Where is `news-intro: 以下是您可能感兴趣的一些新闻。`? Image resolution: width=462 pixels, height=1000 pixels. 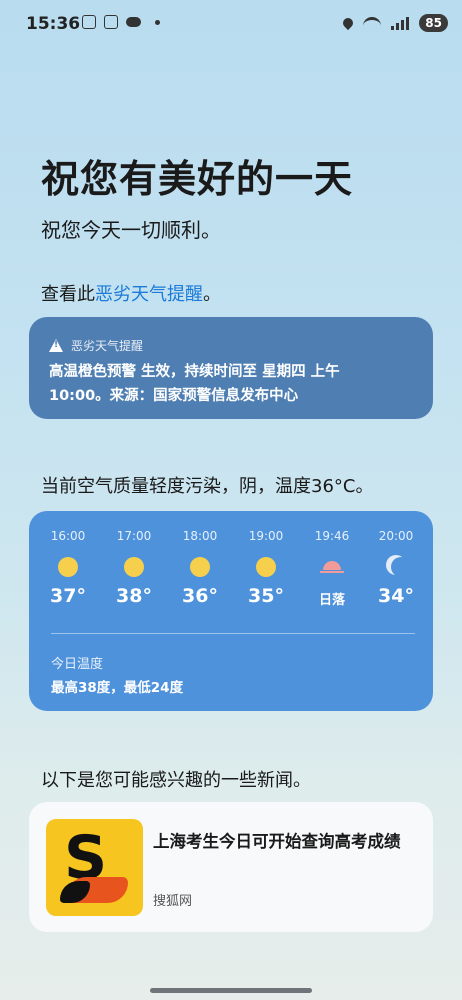 news-intro: 以下是您可能感兴趣的一些新闻。 is located at coordinates (176, 780).